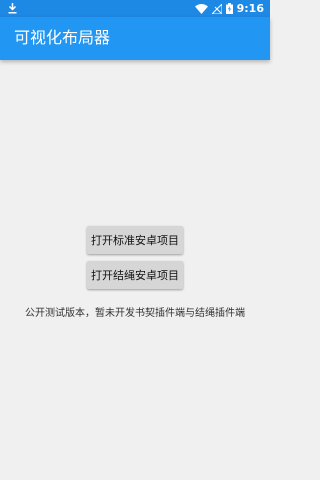 The image size is (320, 480). Describe the element at coordinates (216, 9) in the screenshot. I see `signal-icon` at that location.